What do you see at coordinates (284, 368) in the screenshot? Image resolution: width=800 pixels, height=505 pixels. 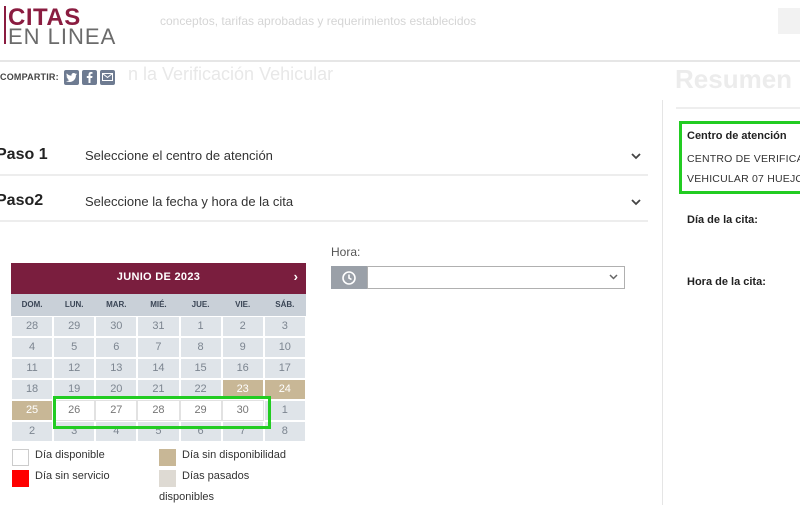 I see `calendar-day: 17` at bounding box center [284, 368].